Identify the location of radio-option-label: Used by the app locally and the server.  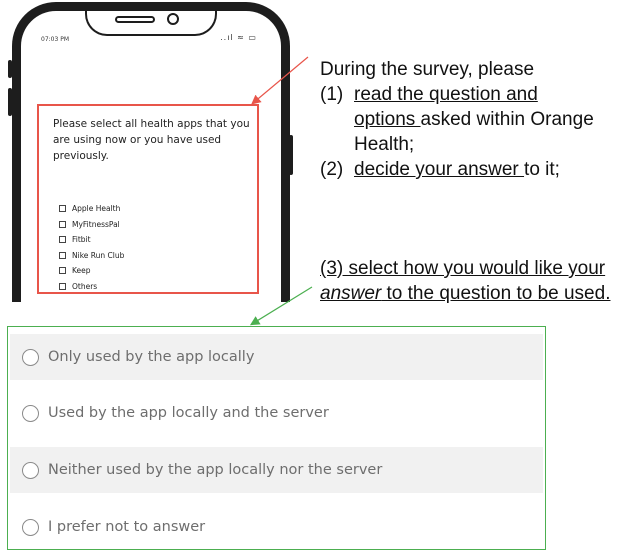
(188, 413).